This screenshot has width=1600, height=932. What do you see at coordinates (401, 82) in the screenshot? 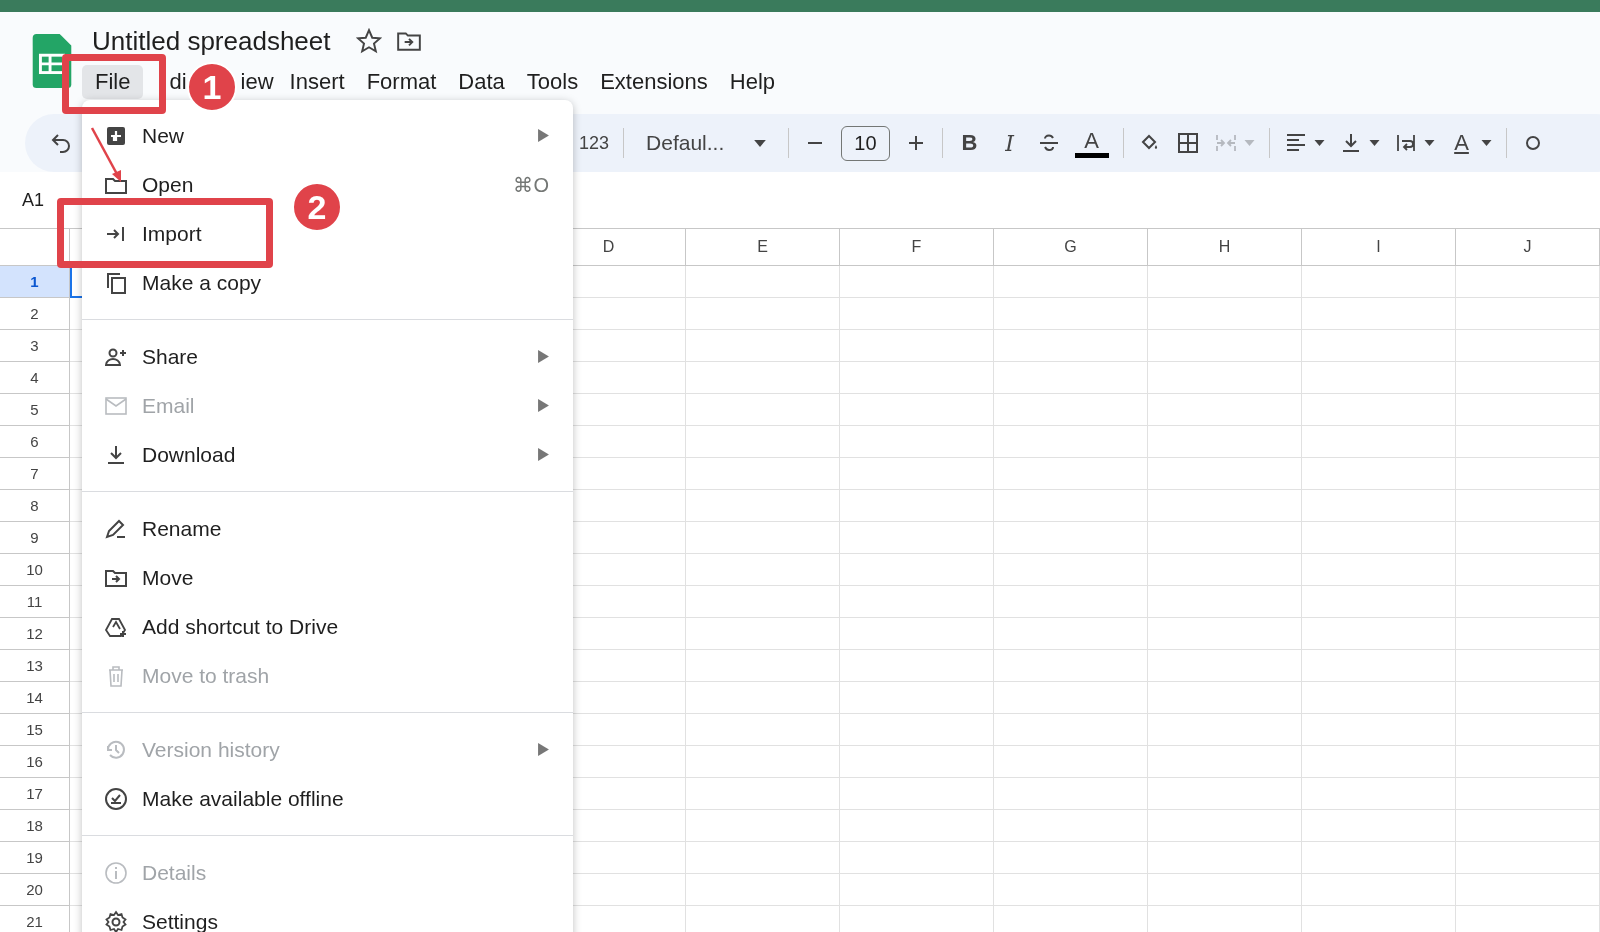
I see `menu-item: Format` at bounding box center [401, 82].